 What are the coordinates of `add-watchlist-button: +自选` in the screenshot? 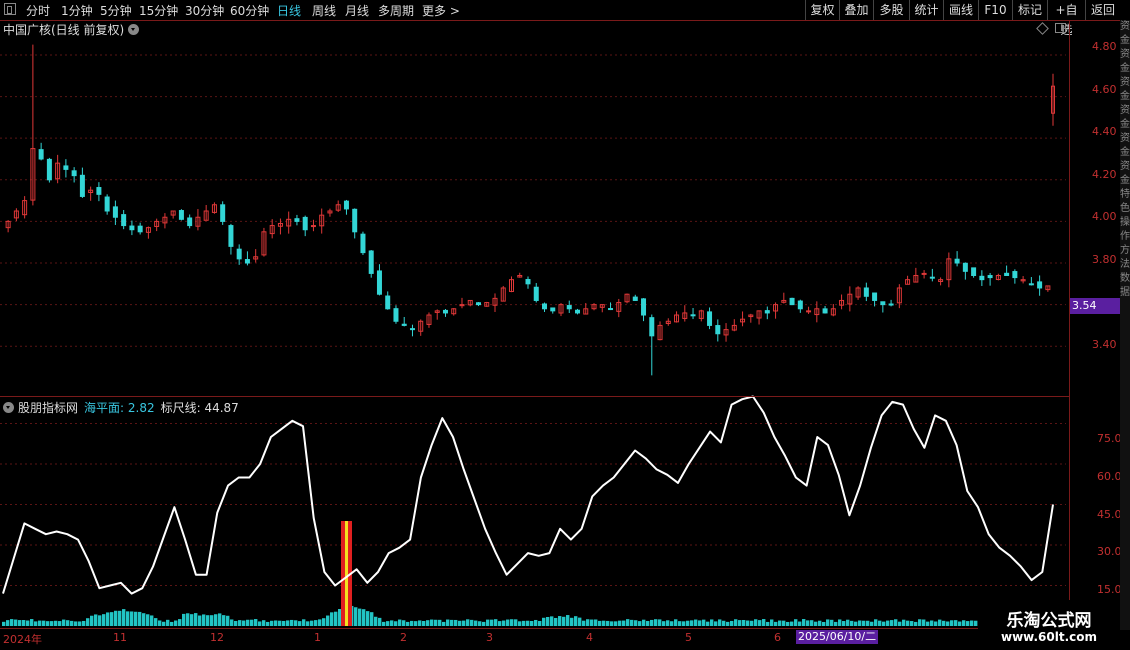 It's located at (1066, 18).